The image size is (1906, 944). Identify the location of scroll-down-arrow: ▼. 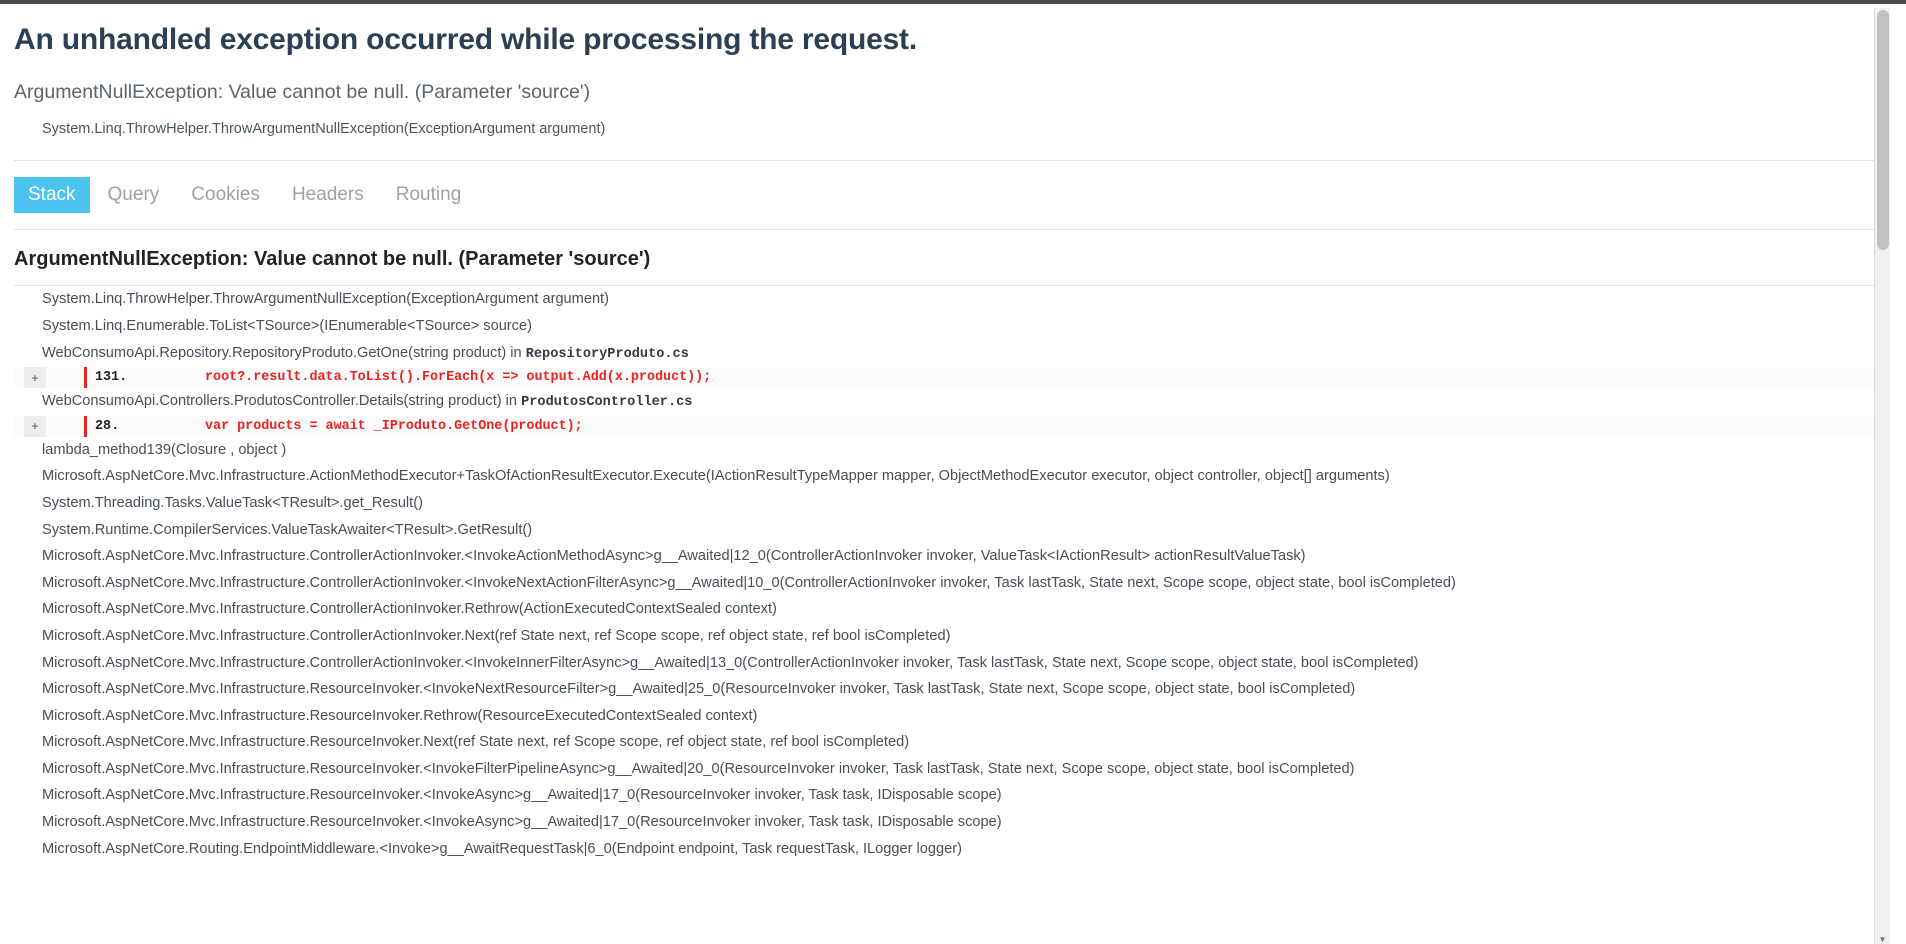
(1882, 938).